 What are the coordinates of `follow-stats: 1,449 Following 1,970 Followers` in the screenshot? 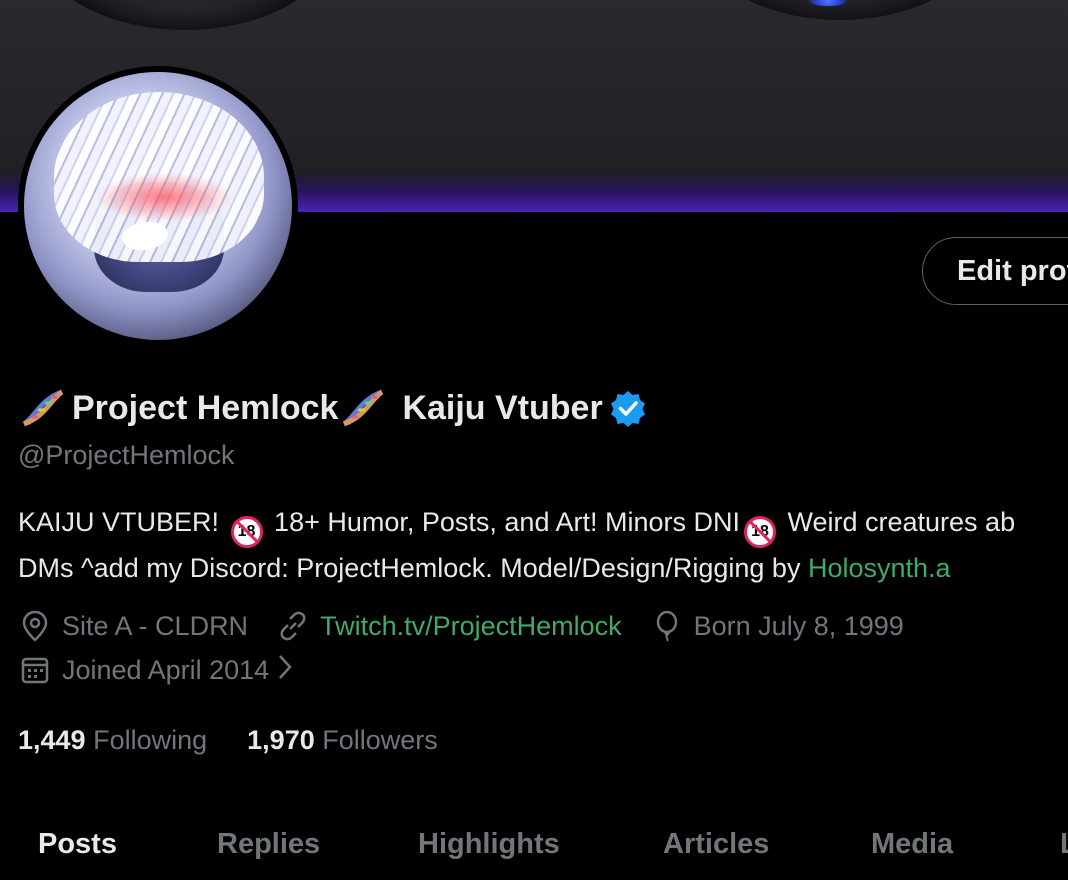 It's located at (248, 740).